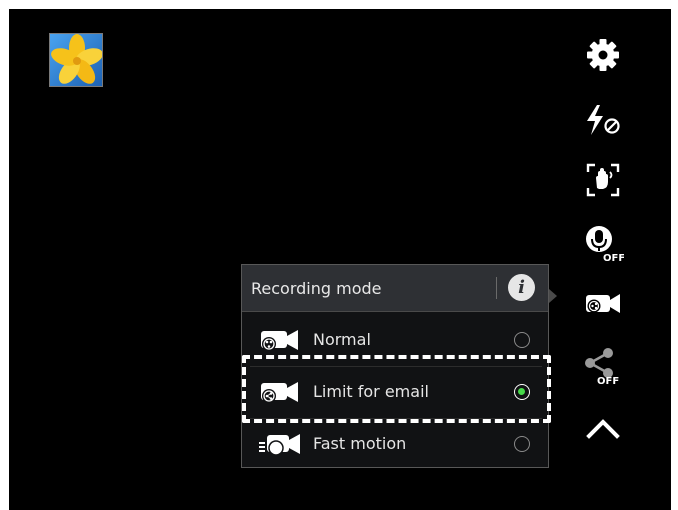 This screenshot has width=678, height=510. What do you see at coordinates (279, 445) in the screenshot?
I see `camcorder-fast-icon` at bounding box center [279, 445].